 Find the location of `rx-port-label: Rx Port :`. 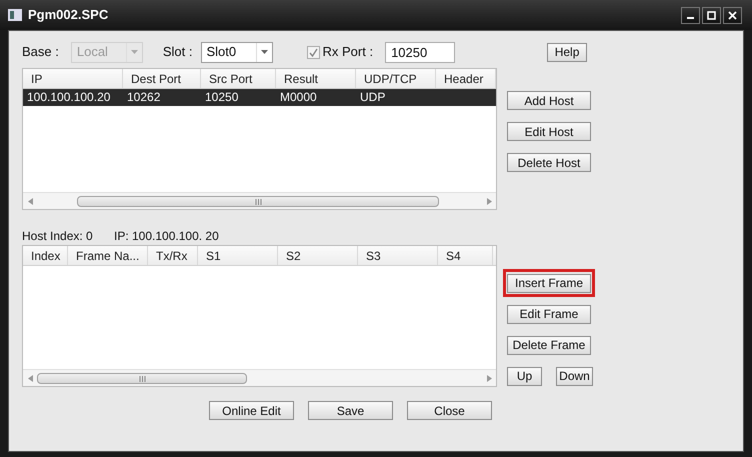

rx-port-label: Rx Port : is located at coordinates (348, 52).